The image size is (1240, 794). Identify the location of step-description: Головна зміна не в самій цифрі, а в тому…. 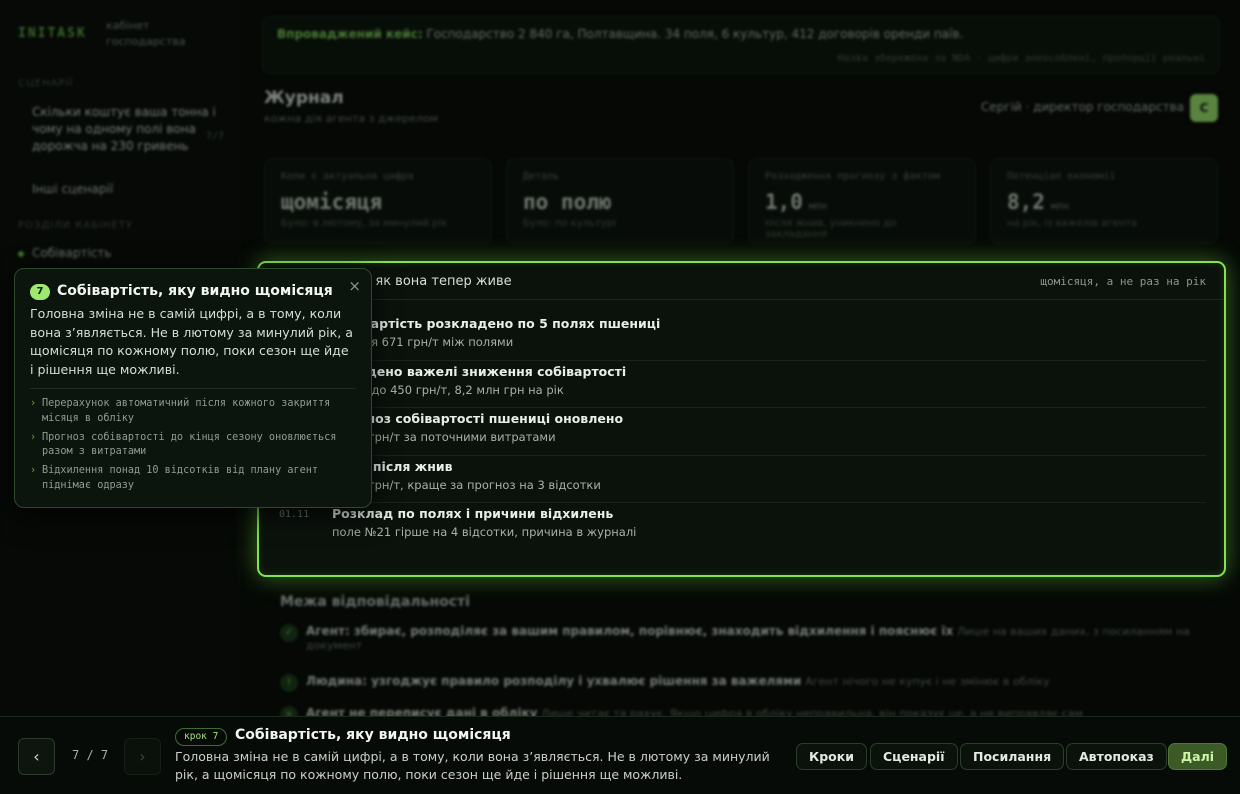
(472, 765).